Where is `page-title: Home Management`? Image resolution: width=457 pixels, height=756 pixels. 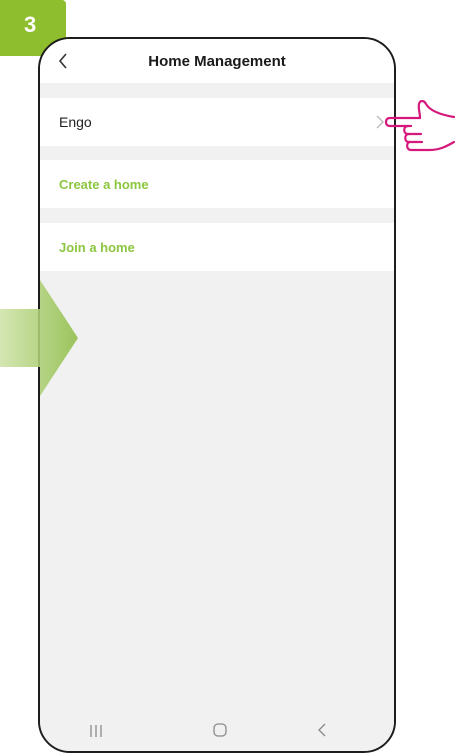 page-title: Home Management is located at coordinates (217, 61).